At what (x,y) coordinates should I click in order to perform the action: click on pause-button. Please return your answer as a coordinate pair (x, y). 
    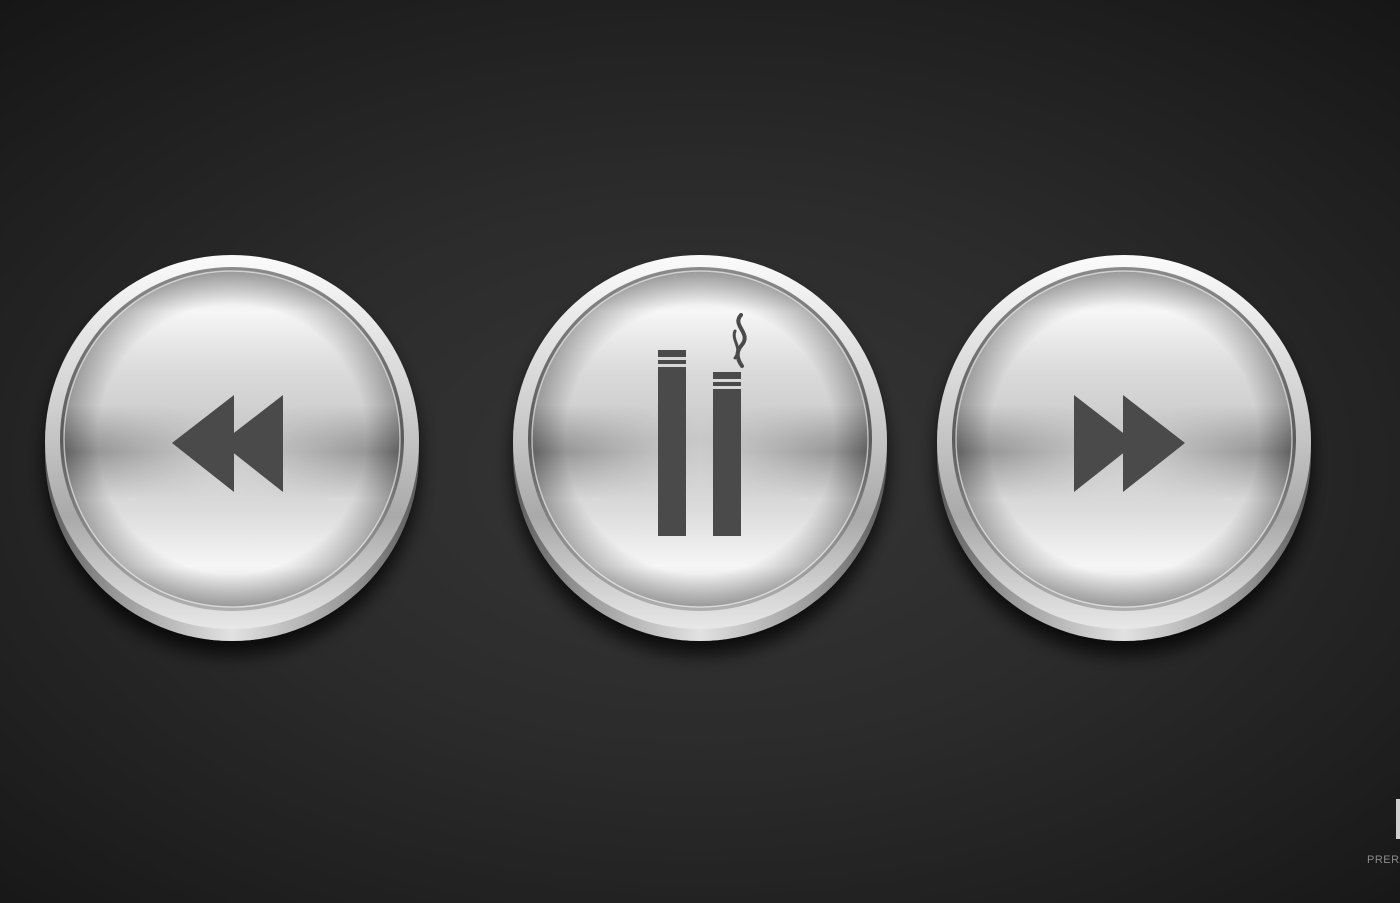
    Looking at the image, I should click on (700, 451).